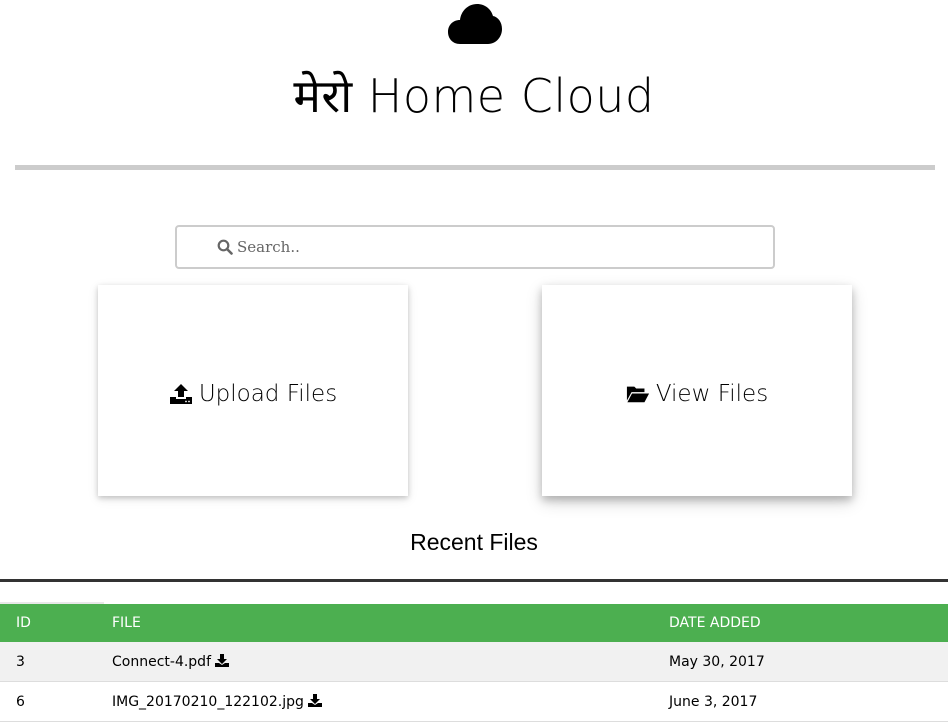 The width and height of the screenshot is (948, 722). What do you see at coordinates (56, 662) in the screenshot?
I see `file-id-cell: 3` at bounding box center [56, 662].